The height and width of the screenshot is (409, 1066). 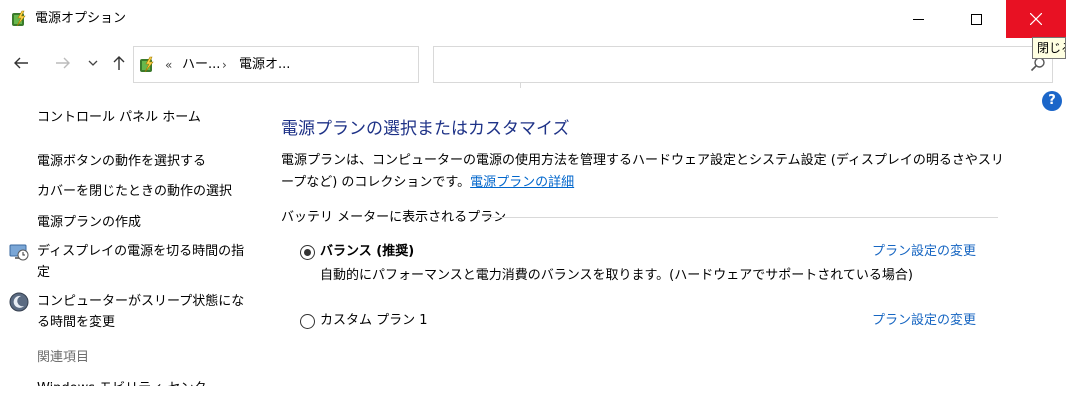 What do you see at coordinates (63, 357) in the screenshot?
I see `related-header: 関連項目` at bounding box center [63, 357].